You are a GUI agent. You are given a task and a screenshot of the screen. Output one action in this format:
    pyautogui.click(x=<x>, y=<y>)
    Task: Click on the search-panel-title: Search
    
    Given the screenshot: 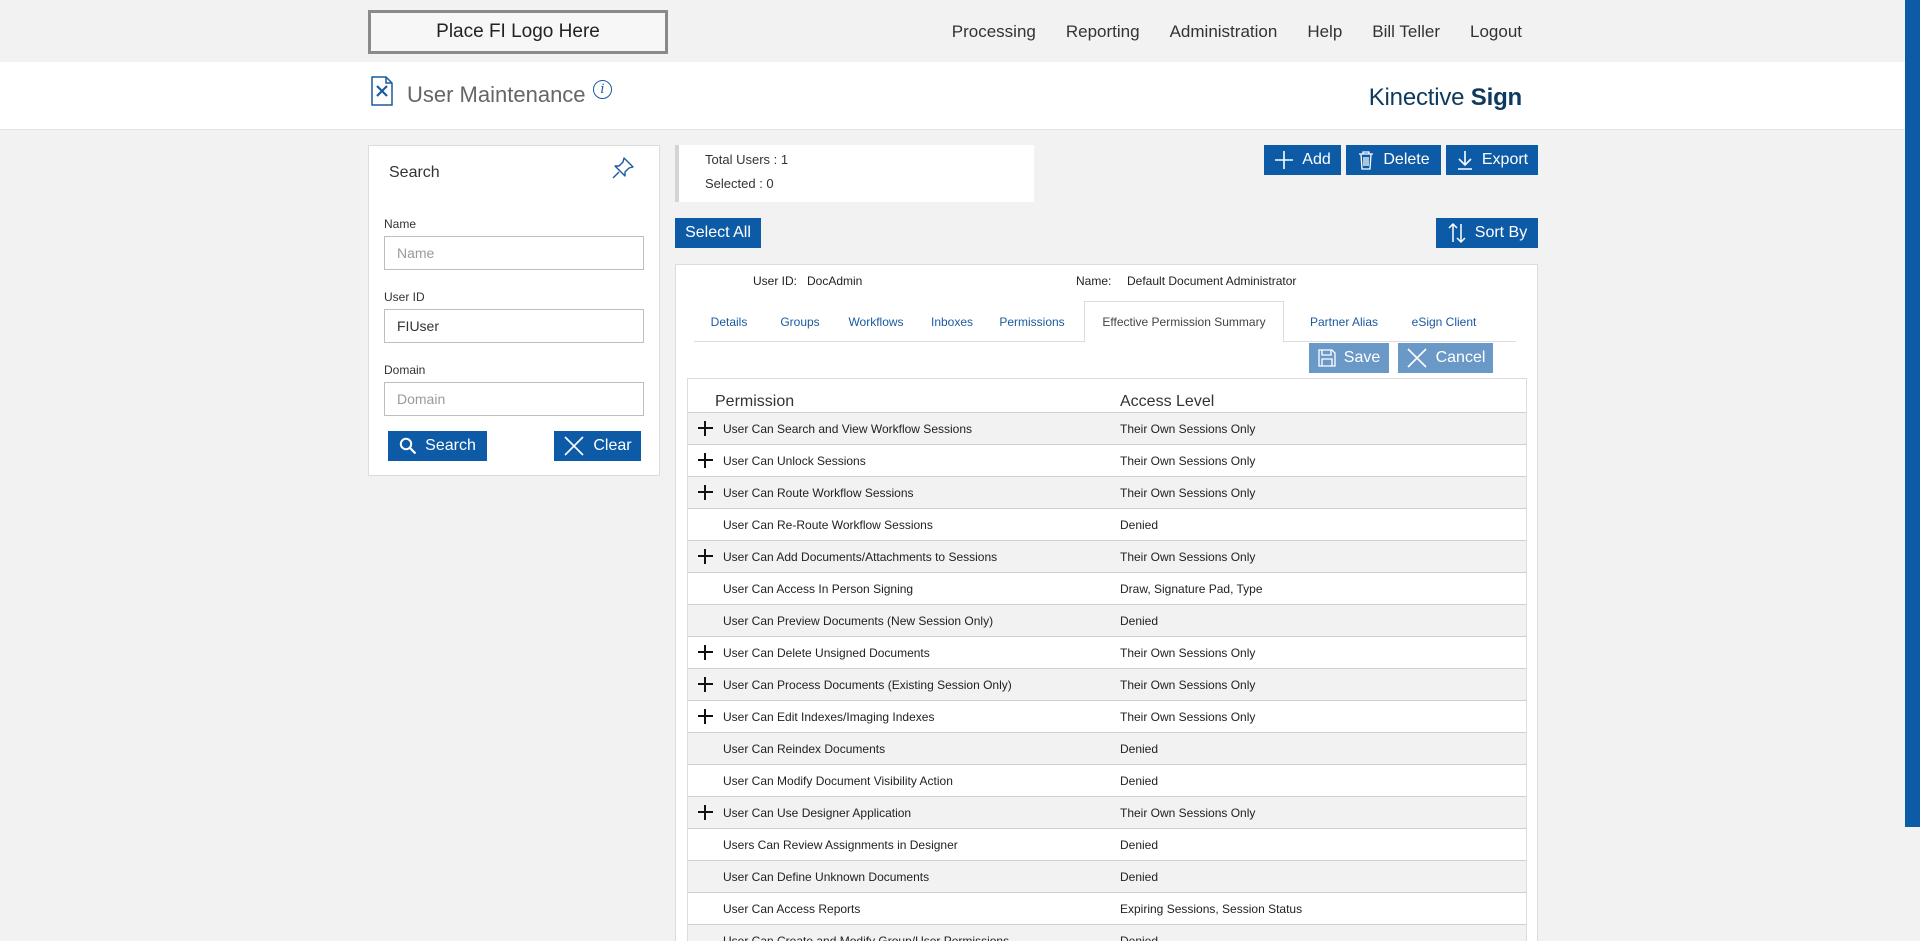 What is the action you would take?
    pyautogui.click(x=414, y=172)
    